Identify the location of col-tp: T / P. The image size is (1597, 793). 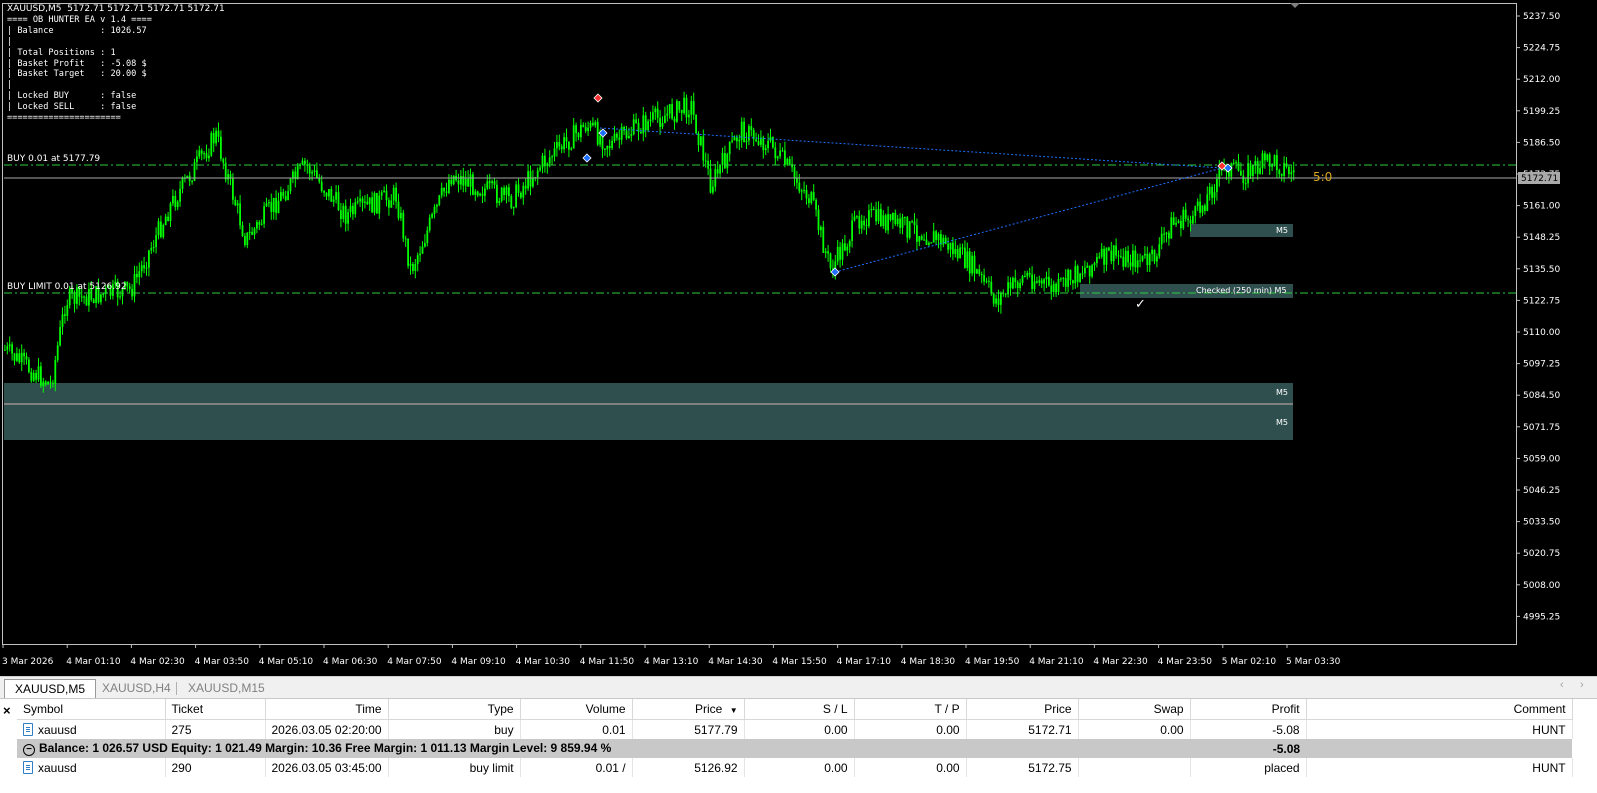
(910, 709).